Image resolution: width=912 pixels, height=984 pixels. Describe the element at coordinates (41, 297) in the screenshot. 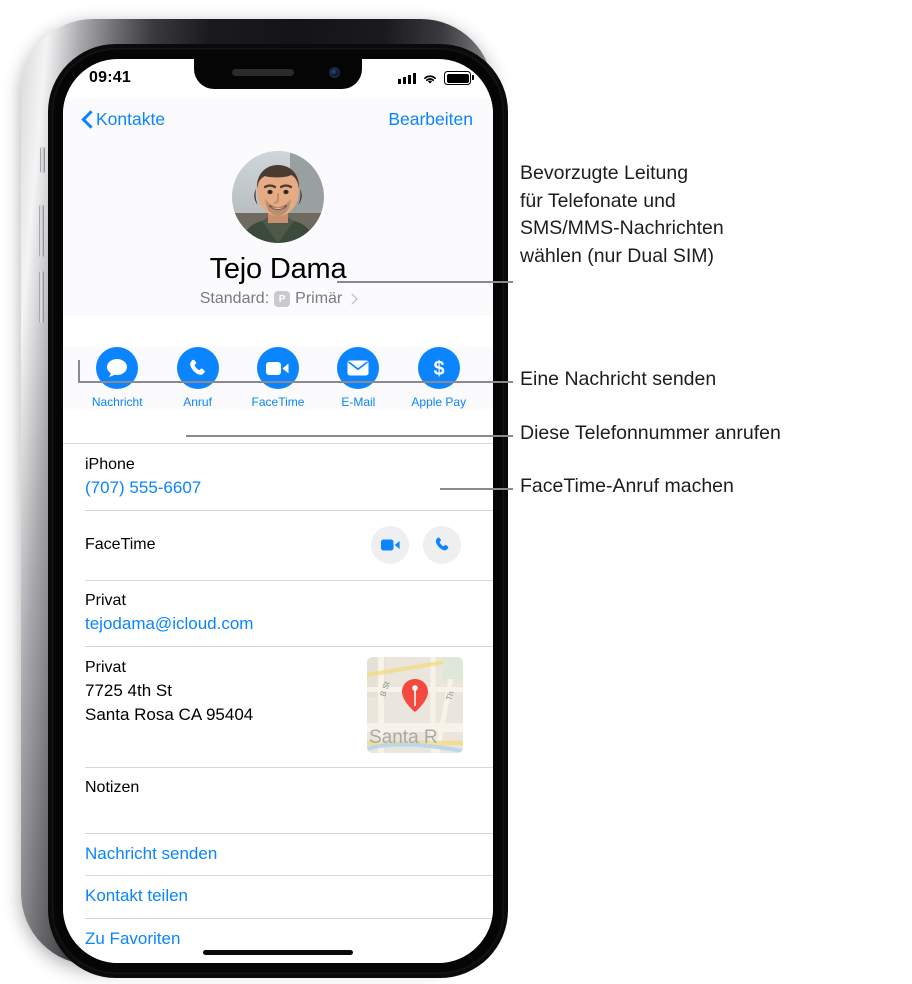

I see `volume-down-button` at that location.